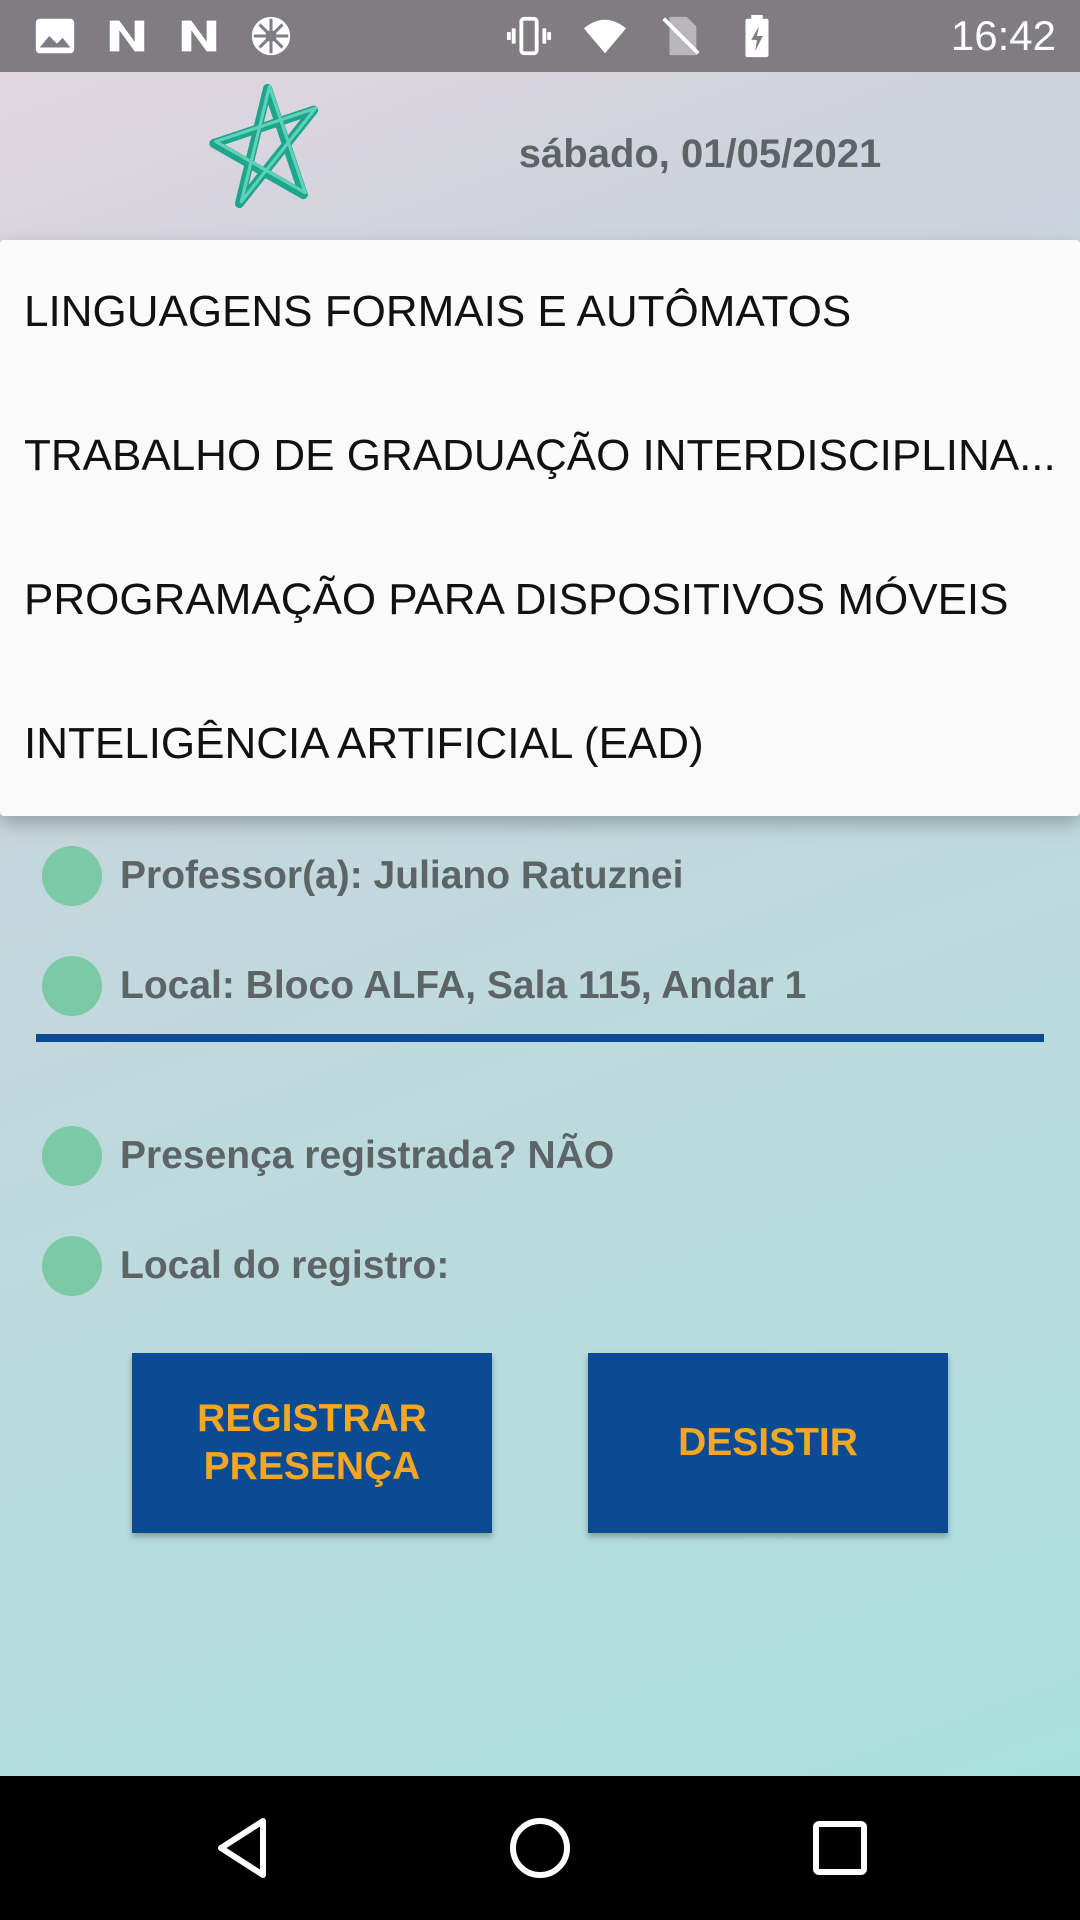 This screenshot has width=1080, height=1920. I want to click on register-location-text: Local do registro:, so click(285, 1265).